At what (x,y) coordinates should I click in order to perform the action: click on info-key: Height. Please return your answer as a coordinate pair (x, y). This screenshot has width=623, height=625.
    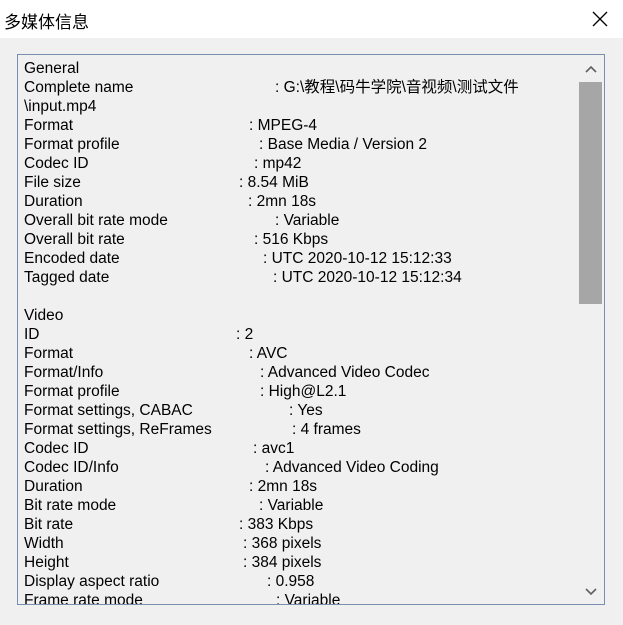
    Looking at the image, I should click on (46, 562).